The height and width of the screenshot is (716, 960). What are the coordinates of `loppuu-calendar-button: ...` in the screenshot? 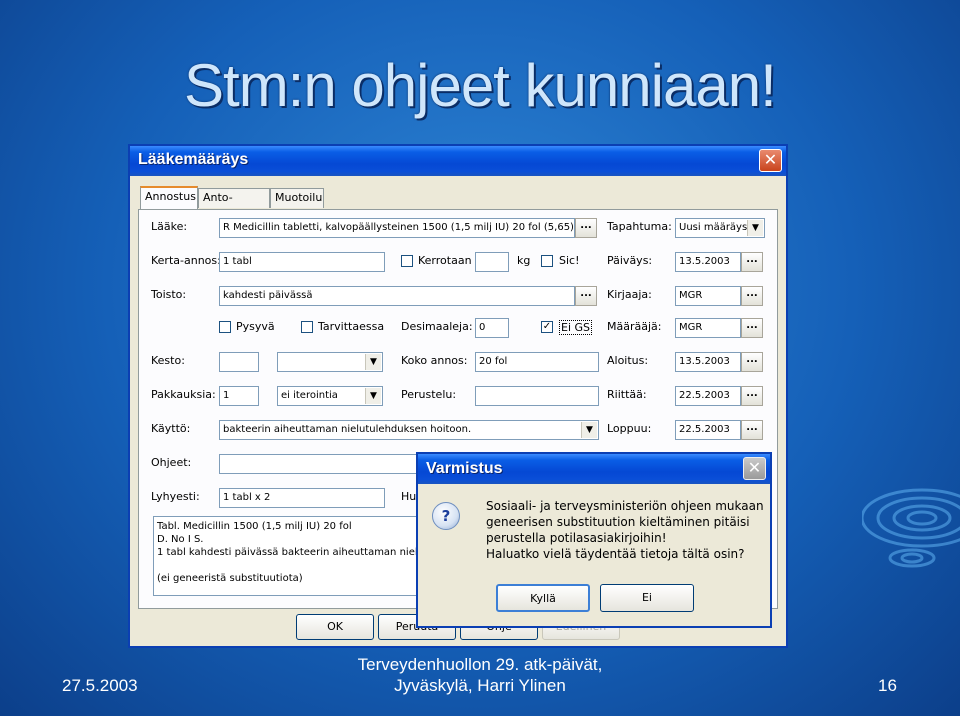 It's located at (752, 430).